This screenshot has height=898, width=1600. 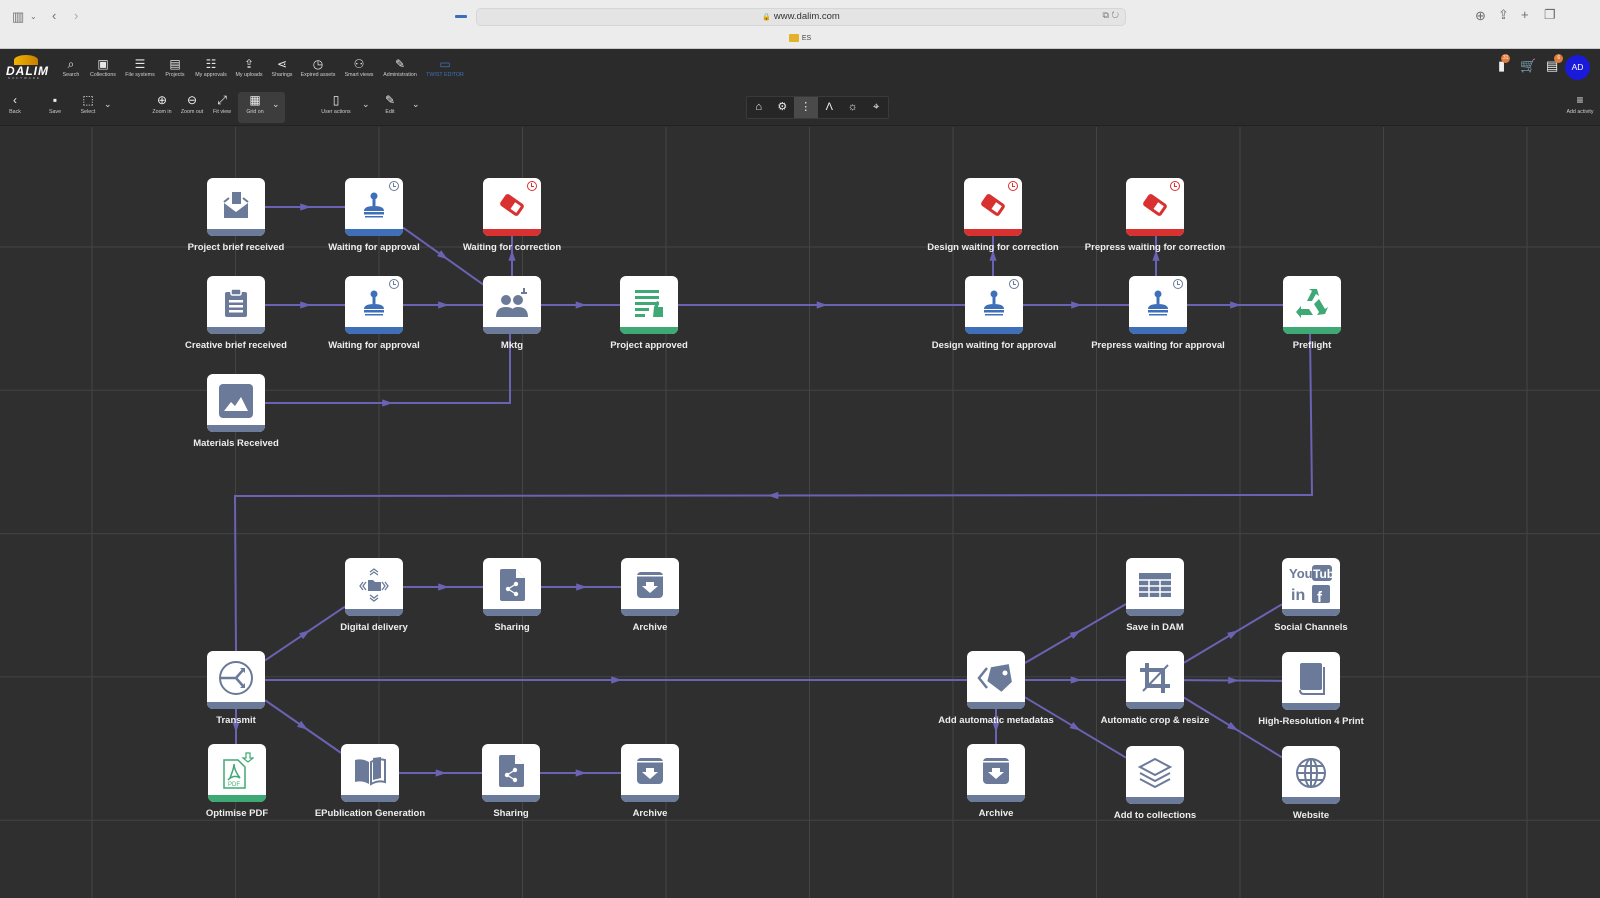 What do you see at coordinates (1311, 721) in the screenshot?
I see `workflow-node-label: High-Resolution 4 Print` at bounding box center [1311, 721].